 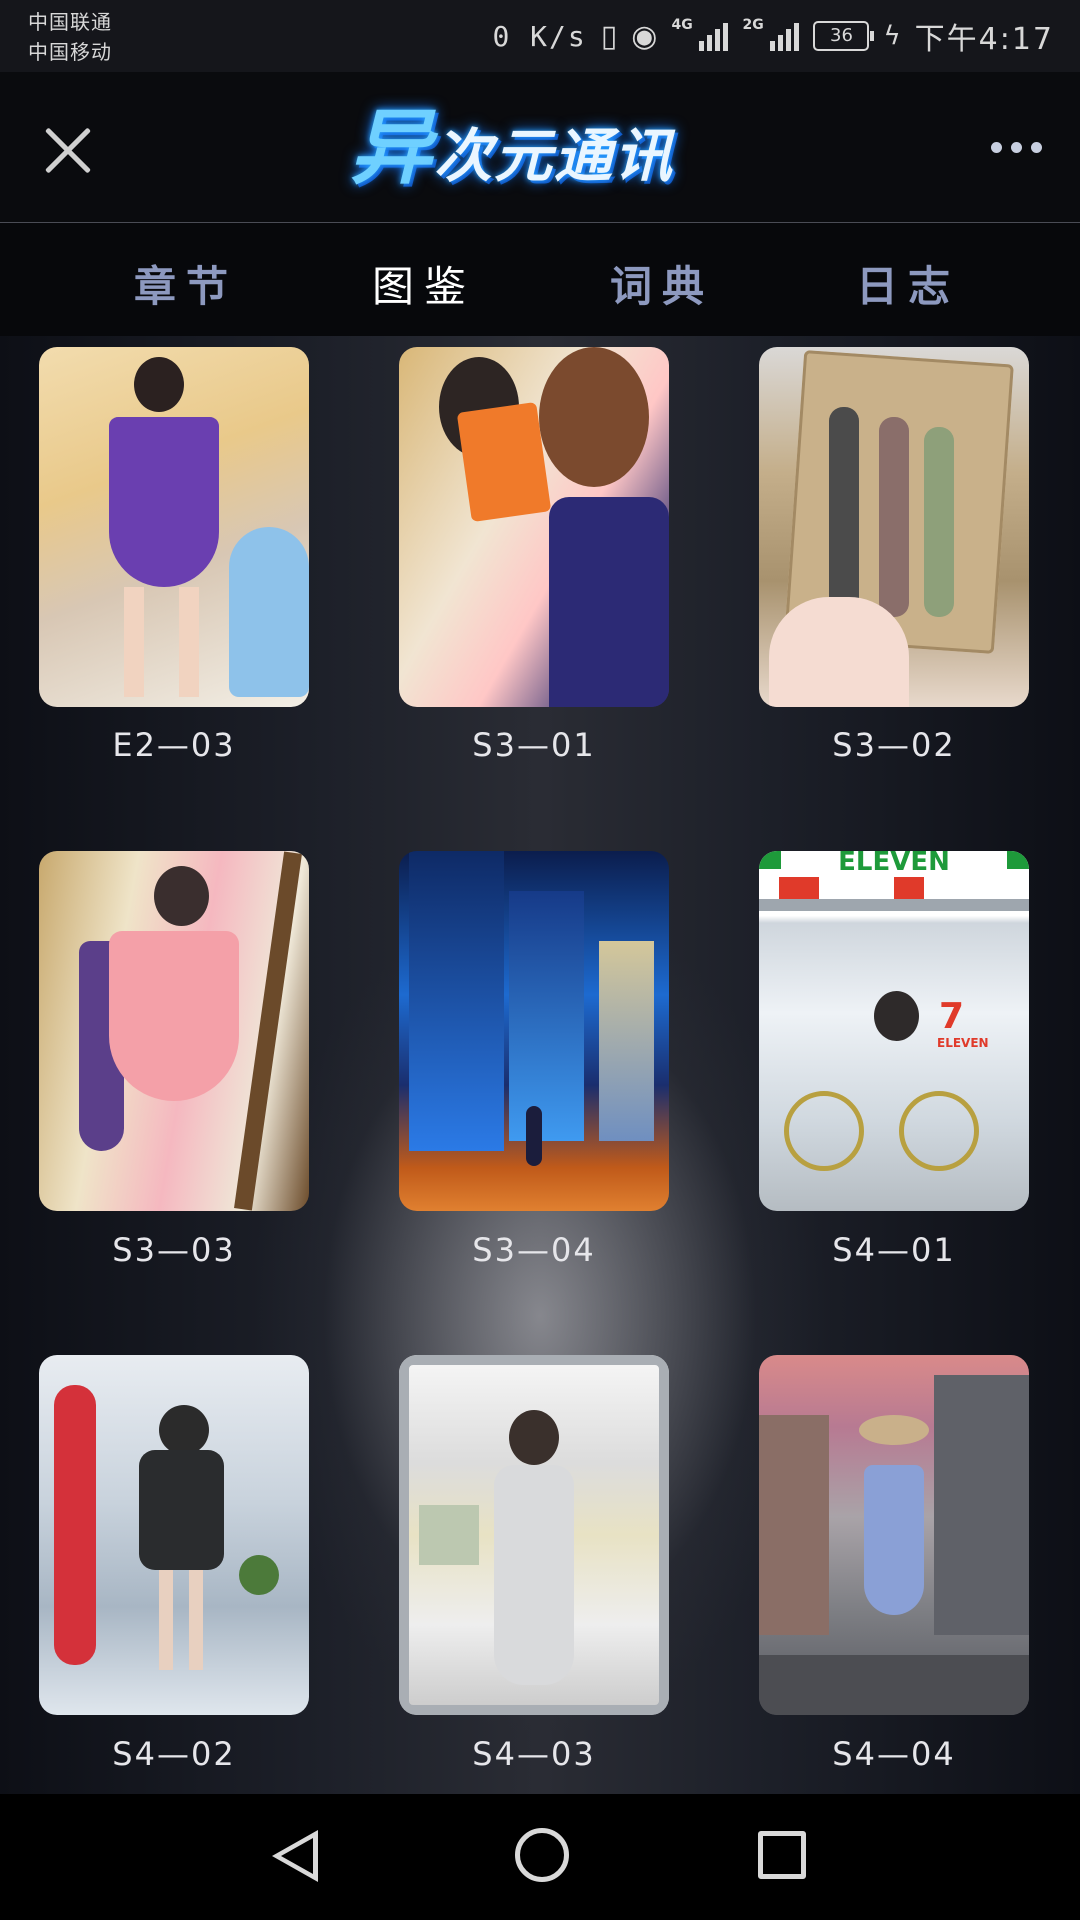 I want to click on tab-log: 日志, so click(x=908, y=283).